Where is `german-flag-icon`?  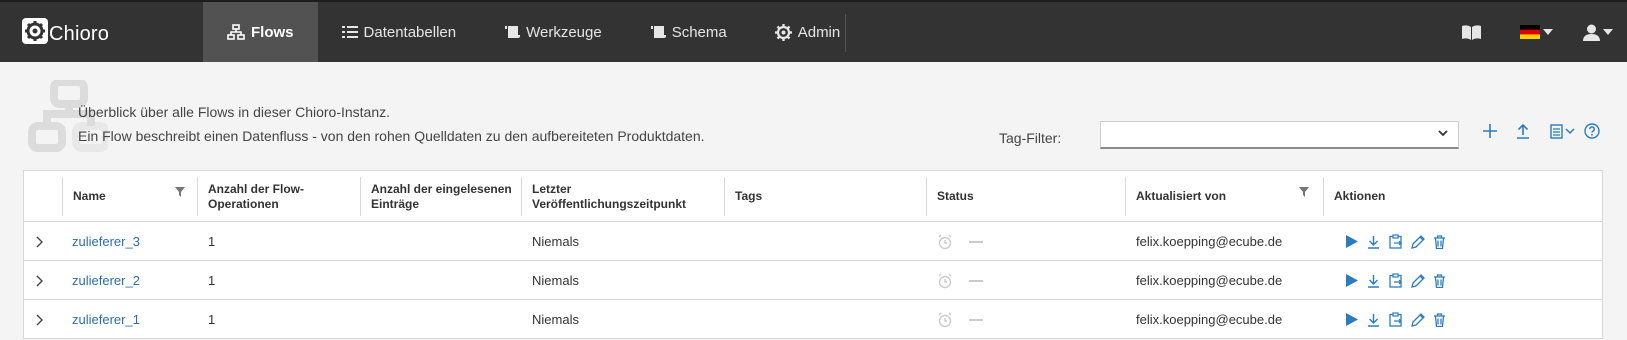 german-flag-icon is located at coordinates (1530, 32).